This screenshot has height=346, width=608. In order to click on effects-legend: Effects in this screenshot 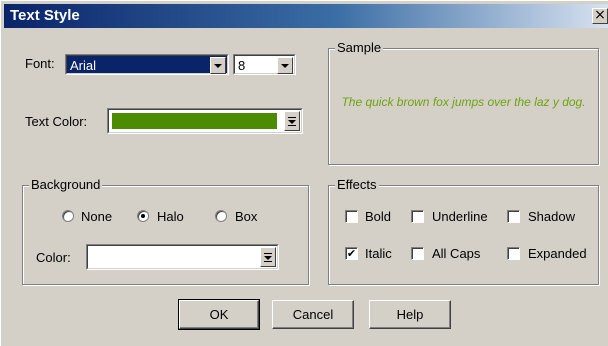, I will do `click(357, 184)`.